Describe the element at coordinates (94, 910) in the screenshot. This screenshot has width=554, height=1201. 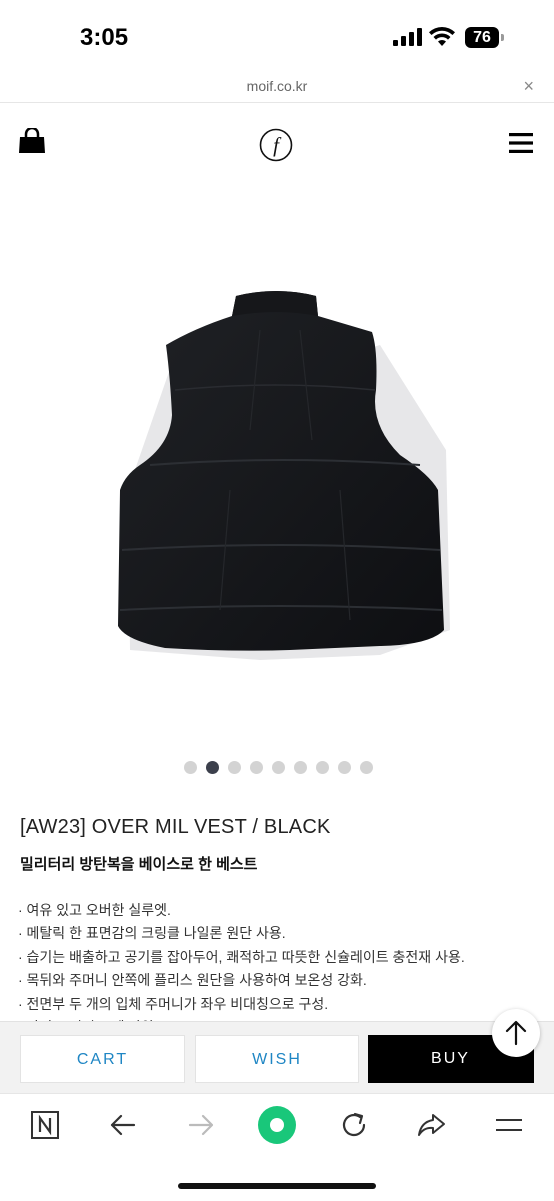
I see `feature-item: · 여유 있고 오버한 실루엣.` at that location.